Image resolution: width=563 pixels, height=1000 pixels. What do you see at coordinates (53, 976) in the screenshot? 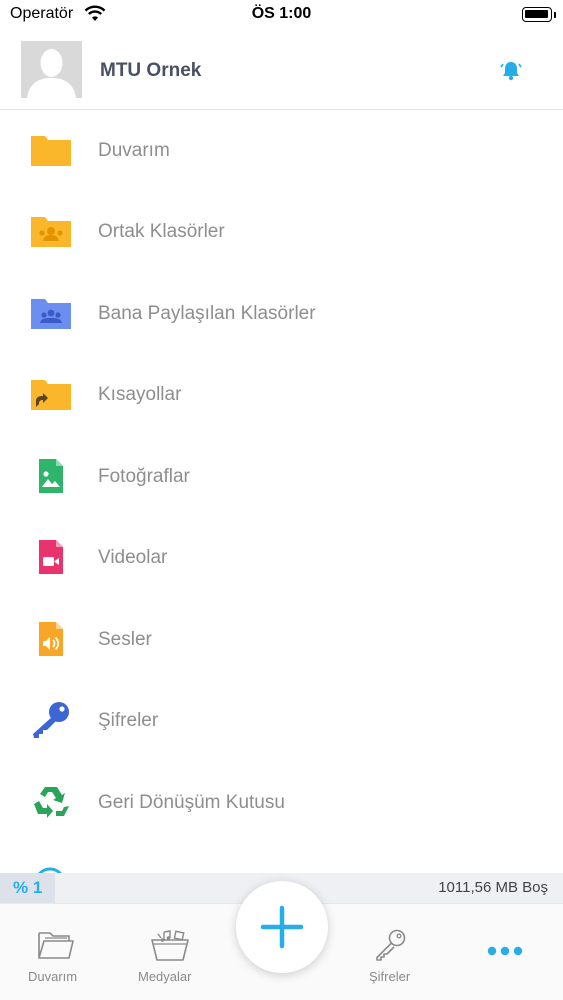
I see `tab-label: Duvarım` at bounding box center [53, 976].